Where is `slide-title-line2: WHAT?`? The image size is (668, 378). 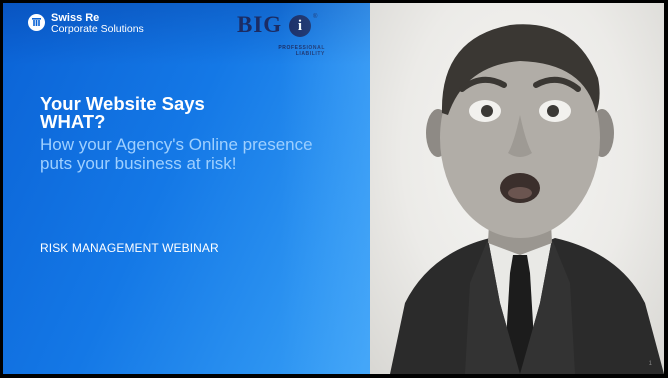
slide-title-line2: WHAT? is located at coordinates (73, 121).